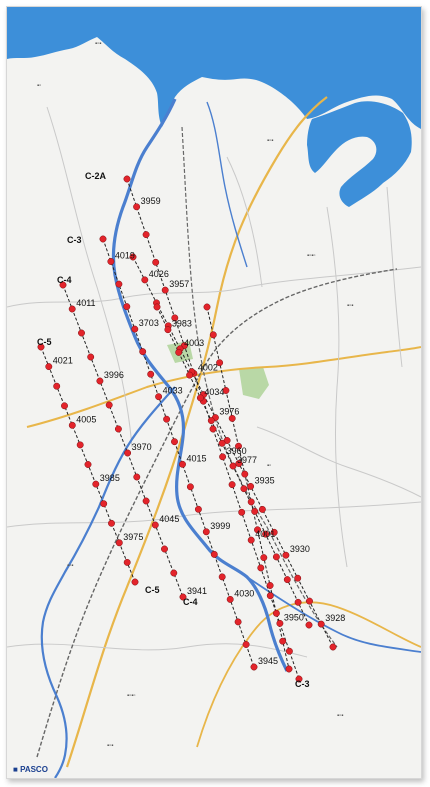  Describe the element at coordinates (159, 274) in the screenshot. I see `survey-point-label: 4026` at that location.